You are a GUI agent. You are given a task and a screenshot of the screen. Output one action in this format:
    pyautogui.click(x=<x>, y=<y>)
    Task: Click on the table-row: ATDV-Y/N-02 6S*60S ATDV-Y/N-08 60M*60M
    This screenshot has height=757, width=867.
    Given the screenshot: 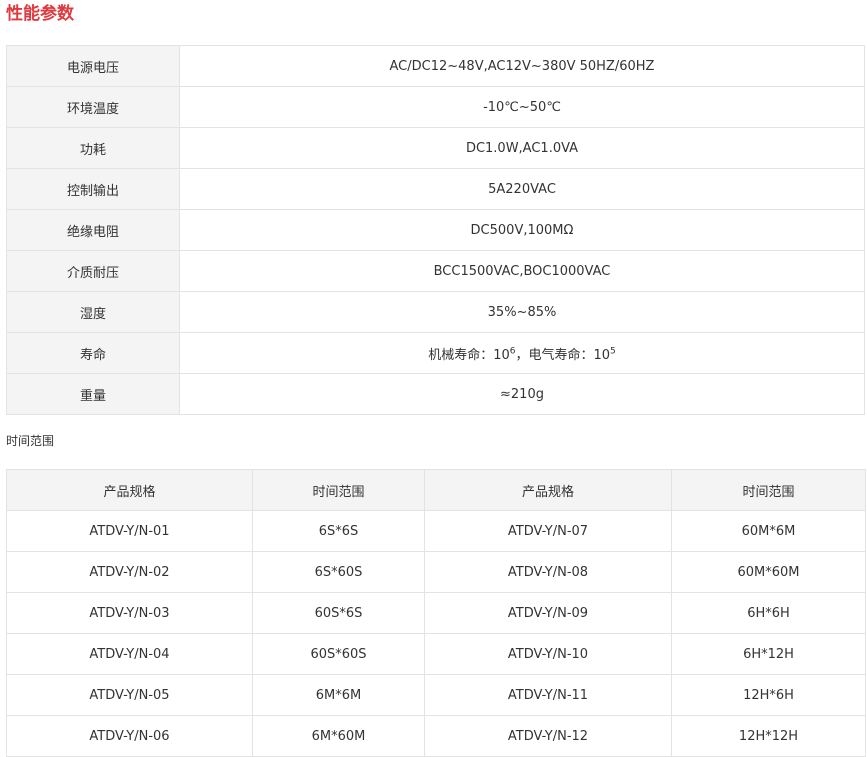 What is the action you would take?
    pyautogui.click(x=436, y=572)
    